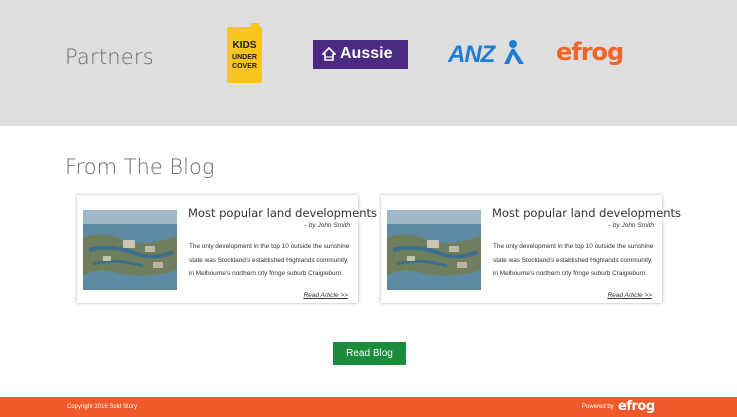 This screenshot has height=417, width=737. Describe the element at coordinates (255, 29) in the screenshot. I see `house-roof-icon` at that location.